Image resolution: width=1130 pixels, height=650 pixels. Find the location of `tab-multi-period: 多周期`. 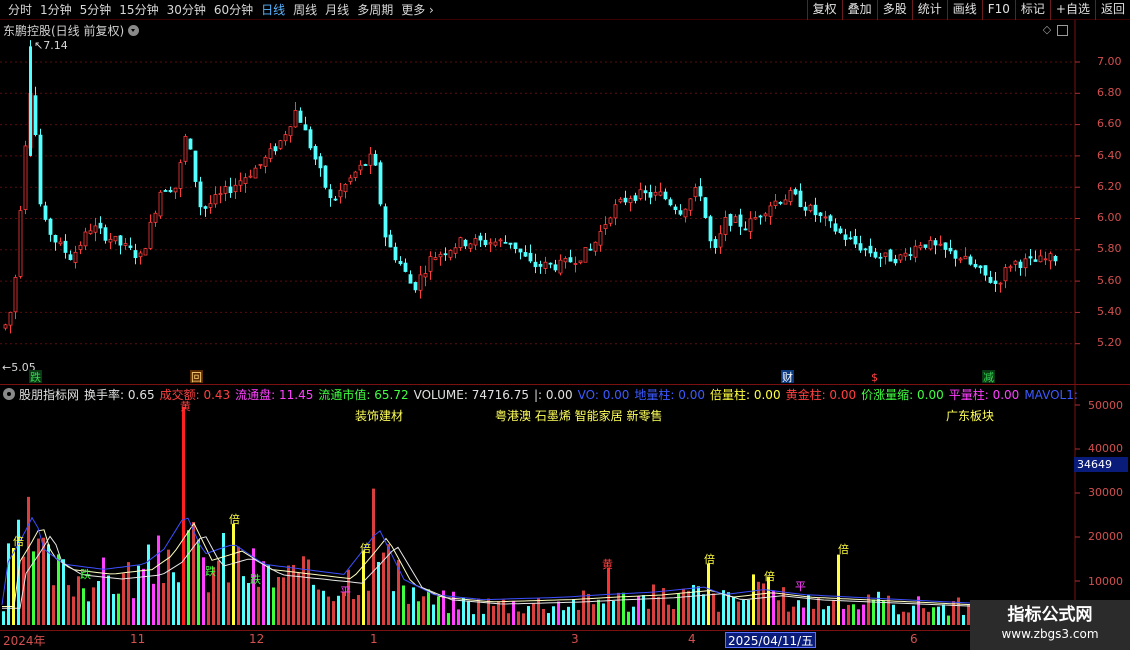

tab-multi-period: 多周期 is located at coordinates (375, 10).